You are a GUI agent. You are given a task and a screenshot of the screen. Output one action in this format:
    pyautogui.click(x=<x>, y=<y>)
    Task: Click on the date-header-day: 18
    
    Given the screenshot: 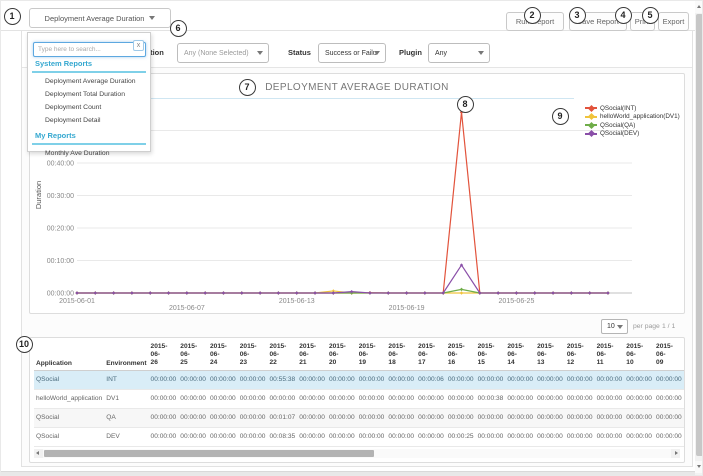 What is the action you would take?
    pyautogui.click(x=392, y=362)
    